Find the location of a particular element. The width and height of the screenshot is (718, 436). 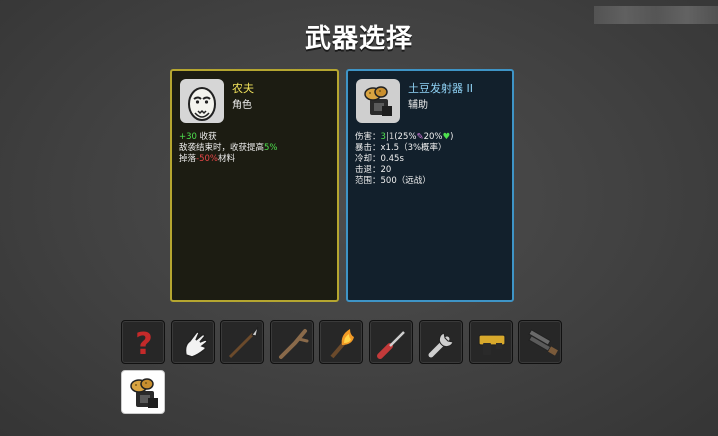

screwdriver-icon is located at coordinates (391, 345).